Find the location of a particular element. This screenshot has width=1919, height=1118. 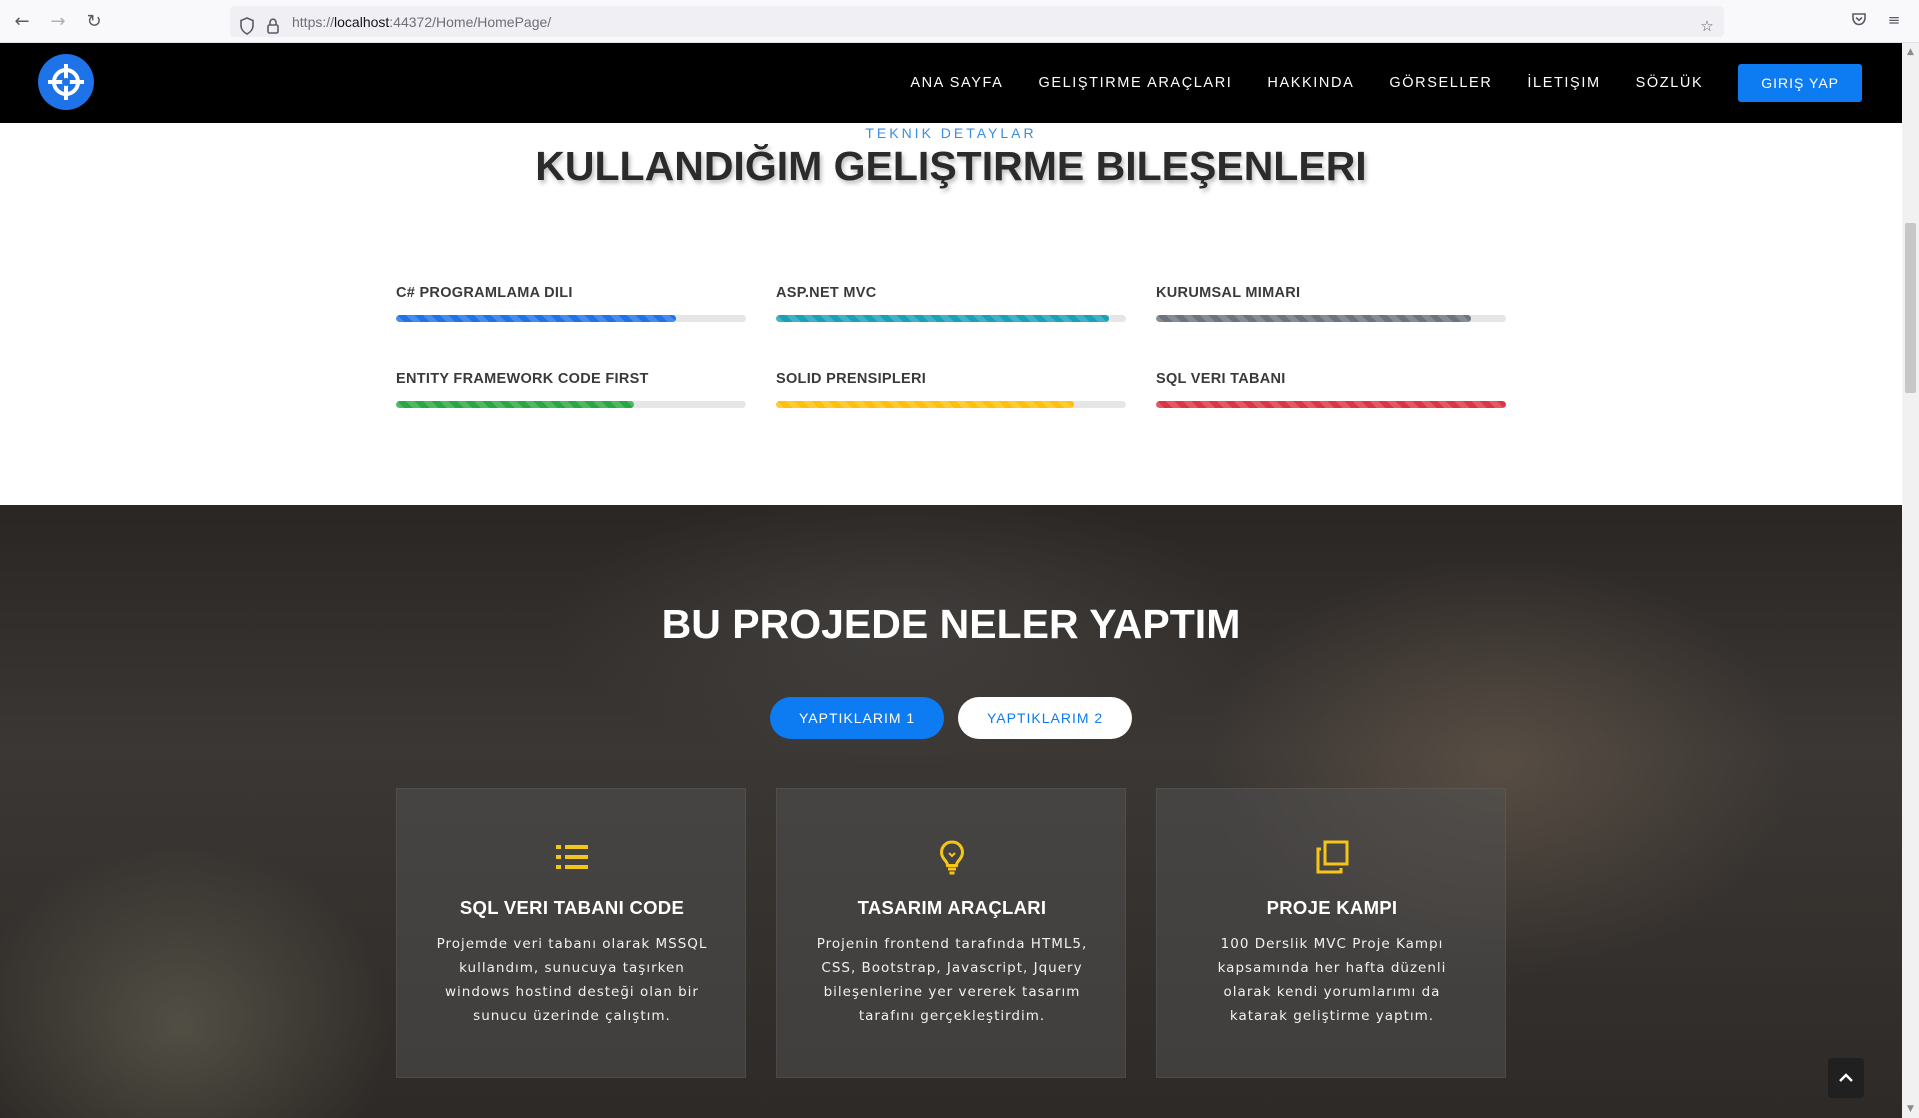

tab-yaptiklarim-2: YAPTIKLARIM 2 is located at coordinates (1045, 718).